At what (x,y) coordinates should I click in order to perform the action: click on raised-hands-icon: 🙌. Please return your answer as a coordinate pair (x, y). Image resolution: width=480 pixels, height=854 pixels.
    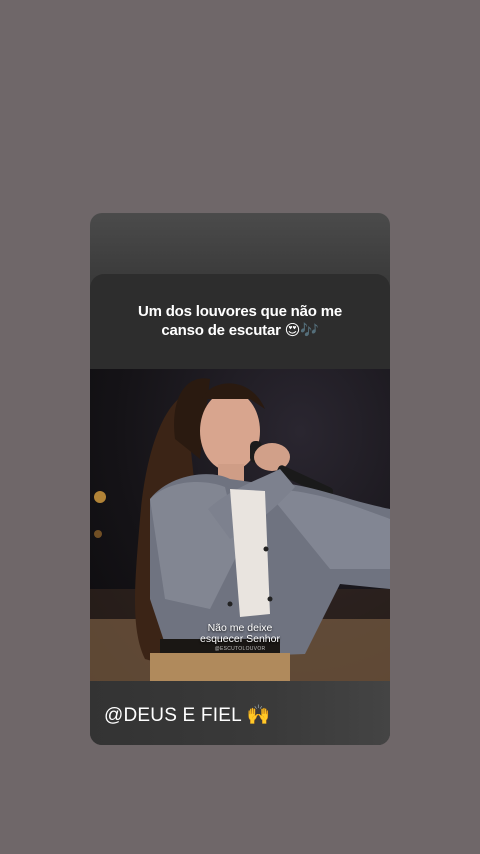
    Looking at the image, I should click on (258, 715).